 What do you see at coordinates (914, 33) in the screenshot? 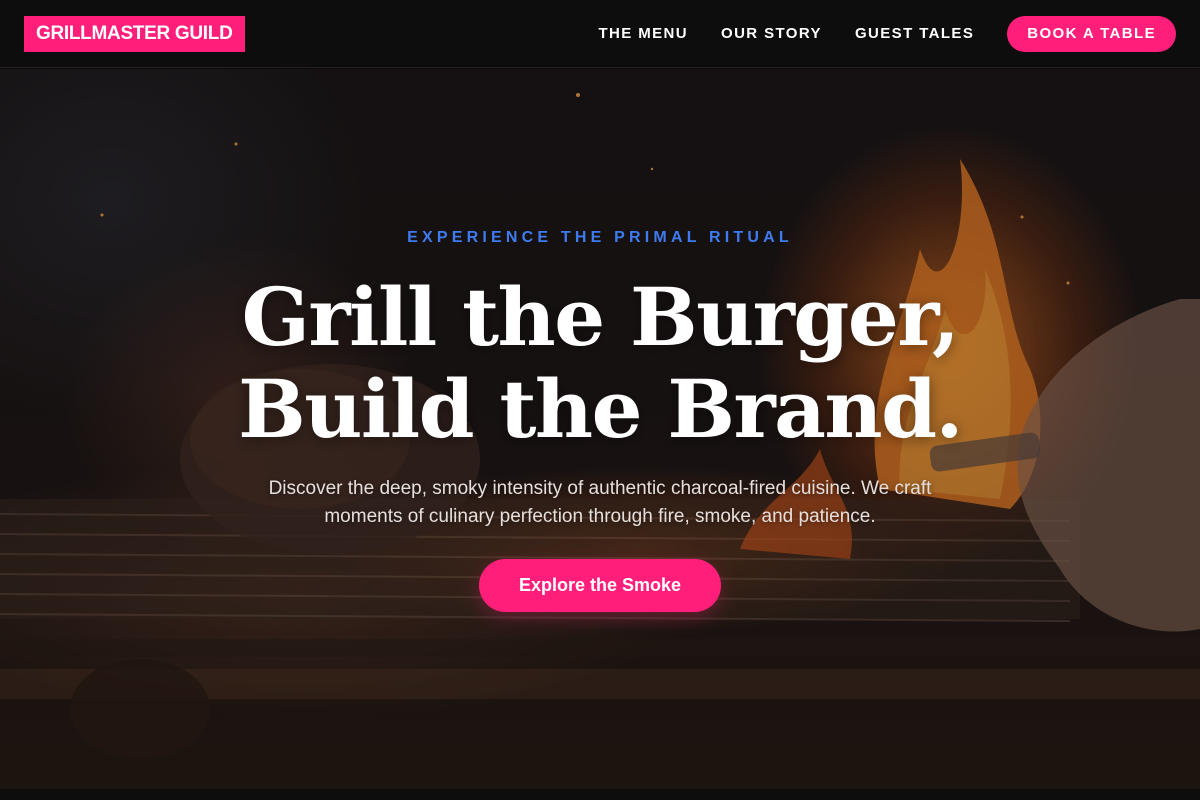
I see `nav-link-guest-tales: GUEST TALES` at bounding box center [914, 33].